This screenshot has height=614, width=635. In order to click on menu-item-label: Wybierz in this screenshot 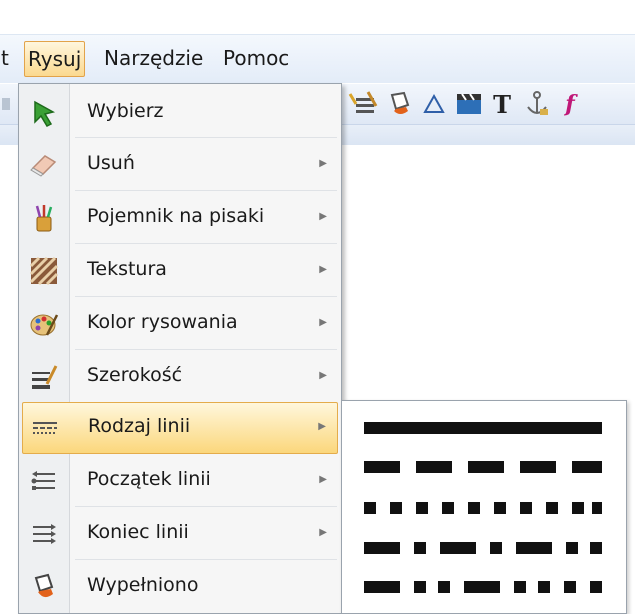, I will do `click(125, 111)`.